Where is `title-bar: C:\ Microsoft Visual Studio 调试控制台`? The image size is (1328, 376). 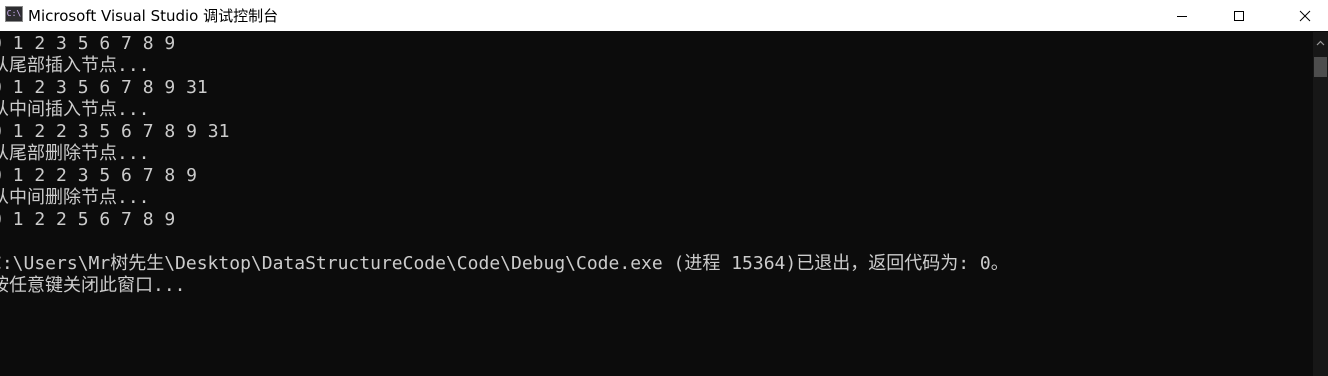
title-bar: C:\ Microsoft Visual Studio 调试控制台 is located at coordinates (664, 15).